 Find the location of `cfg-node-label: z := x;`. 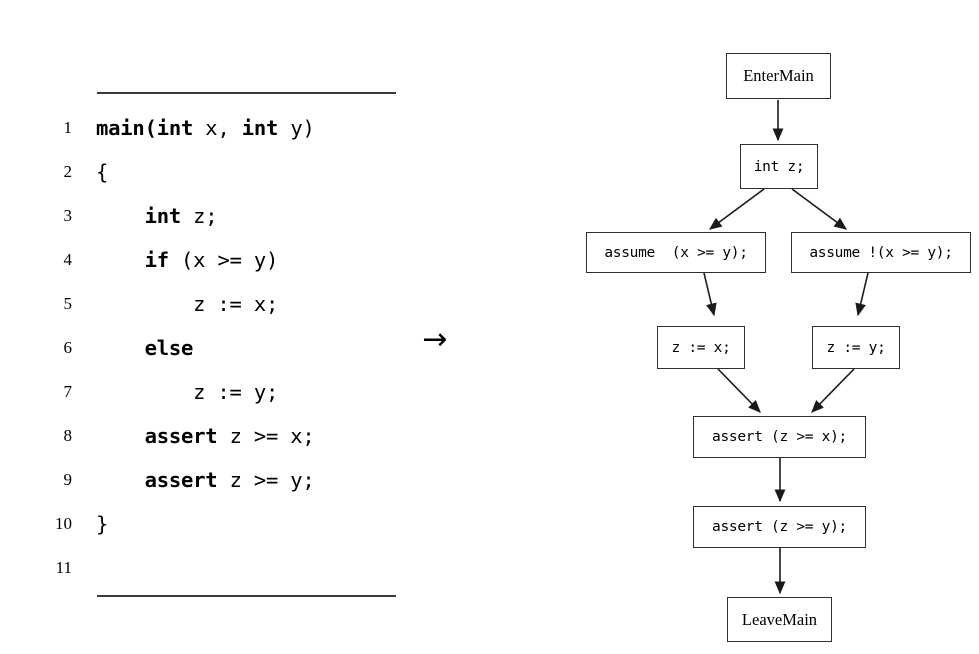

cfg-node-label: z := x; is located at coordinates (701, 347).